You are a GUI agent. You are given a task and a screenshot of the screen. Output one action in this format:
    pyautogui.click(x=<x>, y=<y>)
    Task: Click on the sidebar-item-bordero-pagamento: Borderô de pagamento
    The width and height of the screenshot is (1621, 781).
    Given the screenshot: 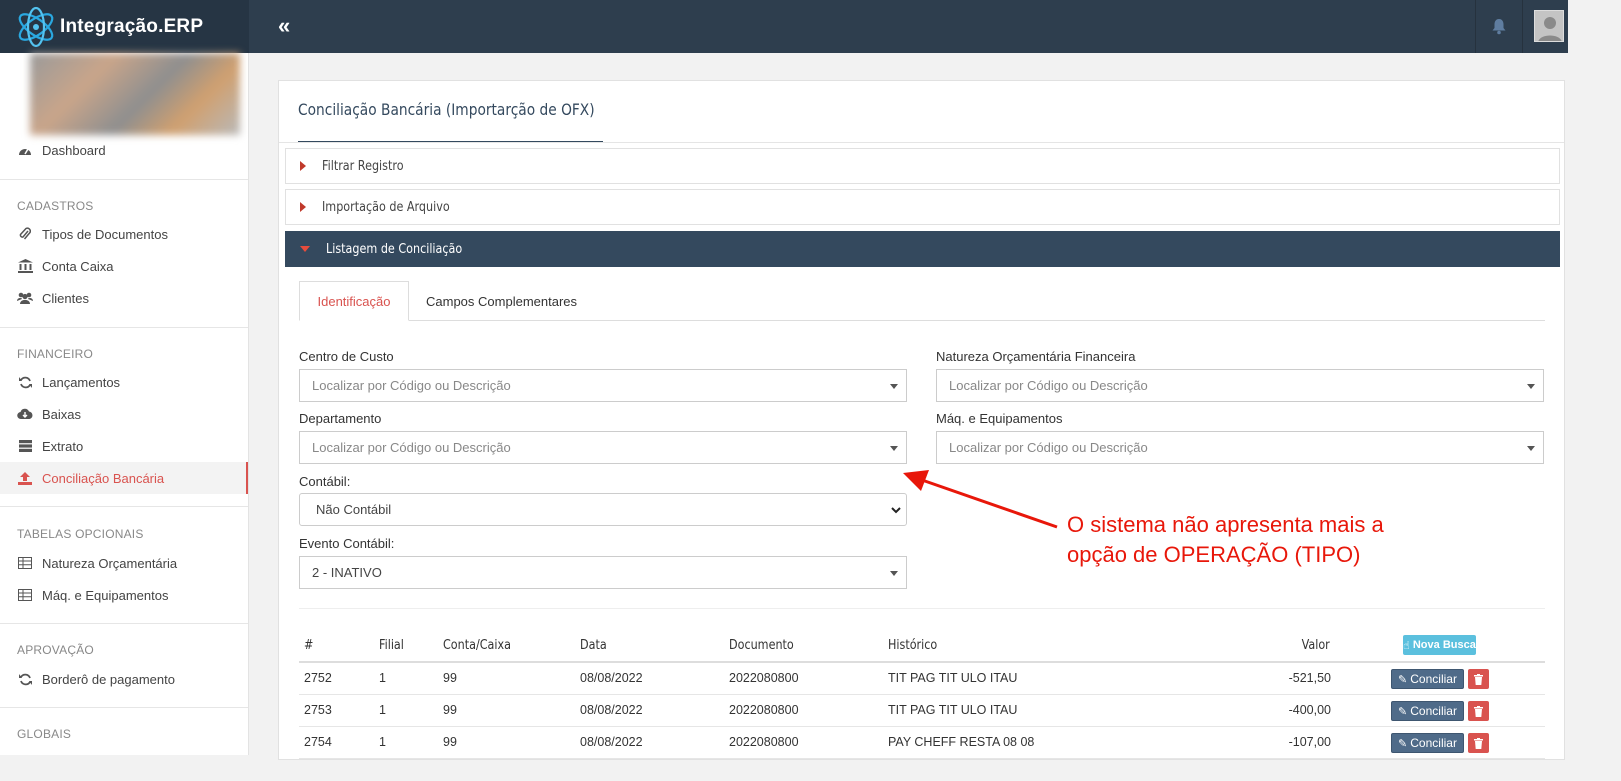 What is the action you would take?
    pyautogui.click(x=124, y=679)
    